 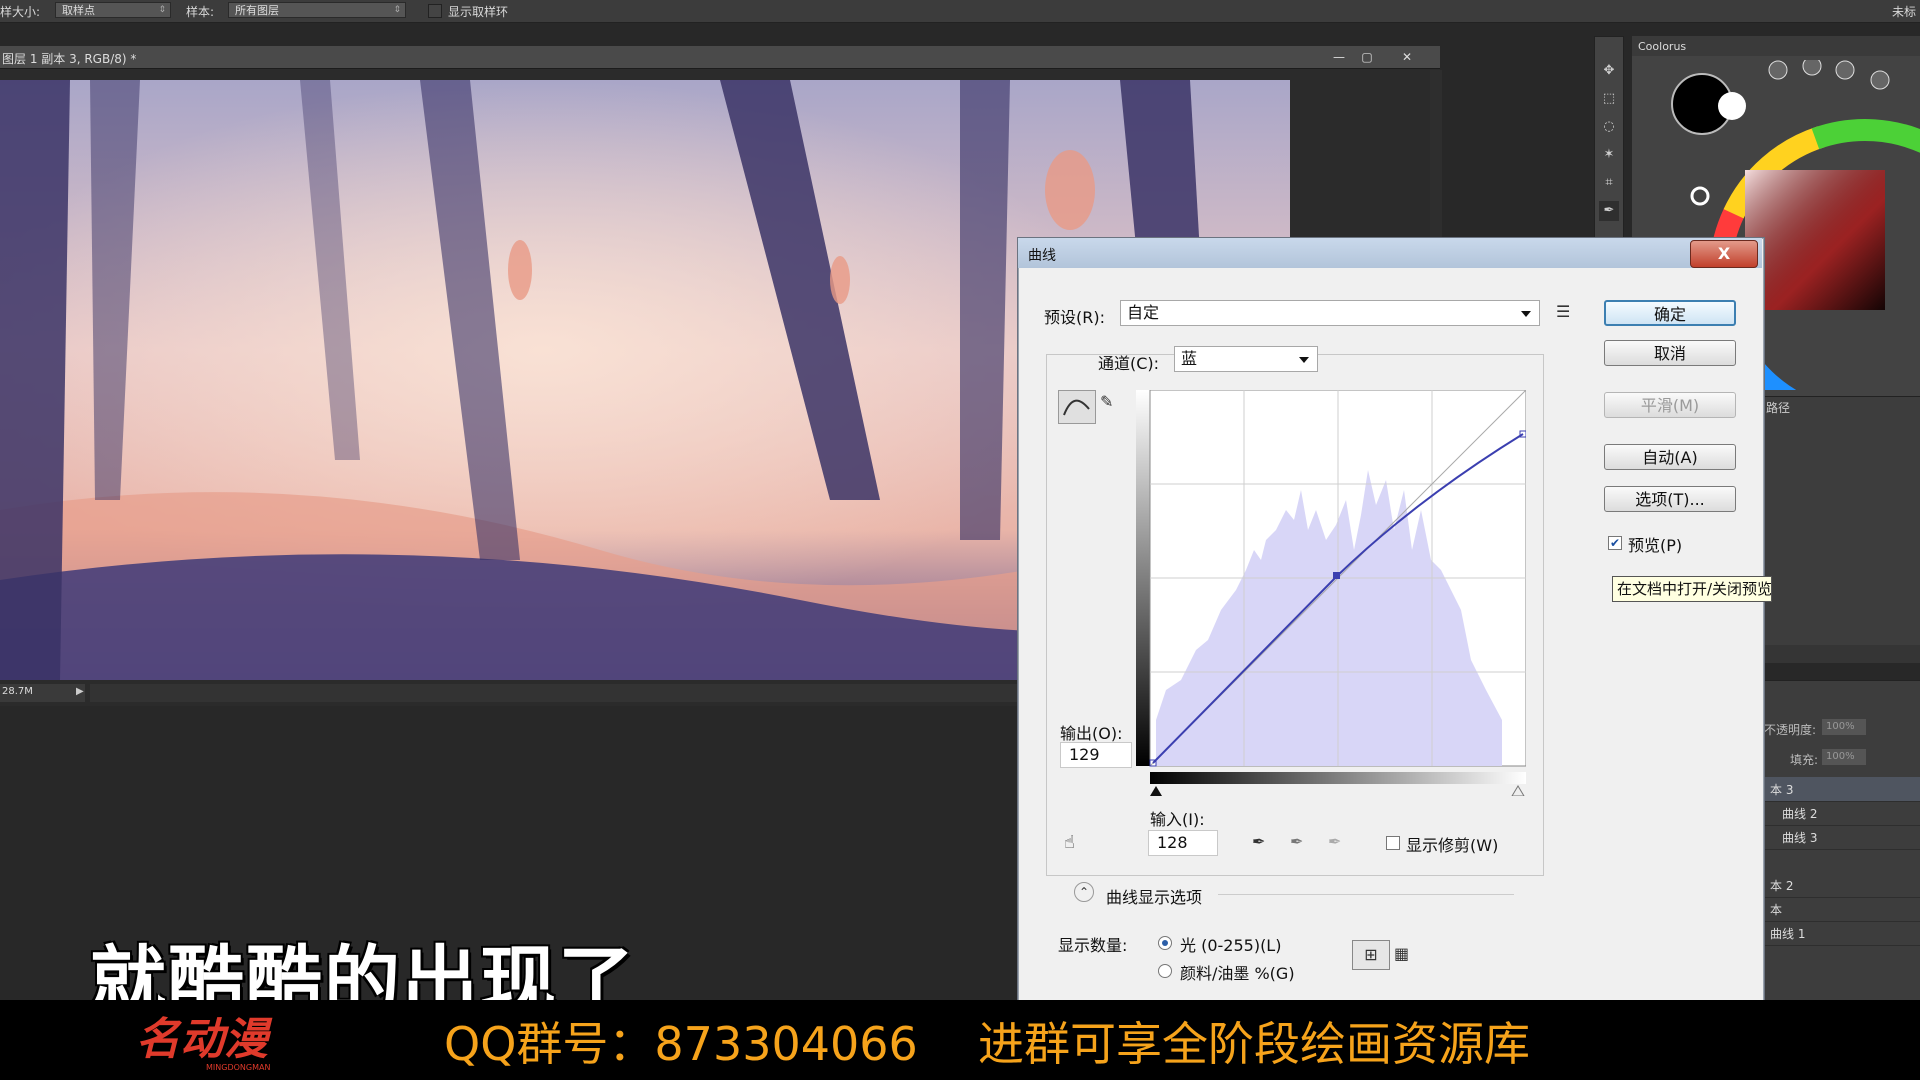 What do you see at coordinates (42, 693) in the screenshot?
I see `document-status: 28.7M` at bounding box center [42, 693].